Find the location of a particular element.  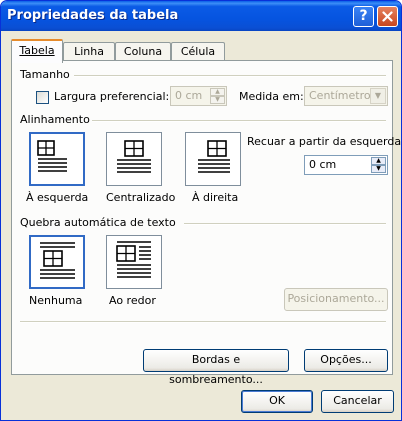

text-wrapping-section-label: Quebra automática de texto is located at coordinates (98, 222).